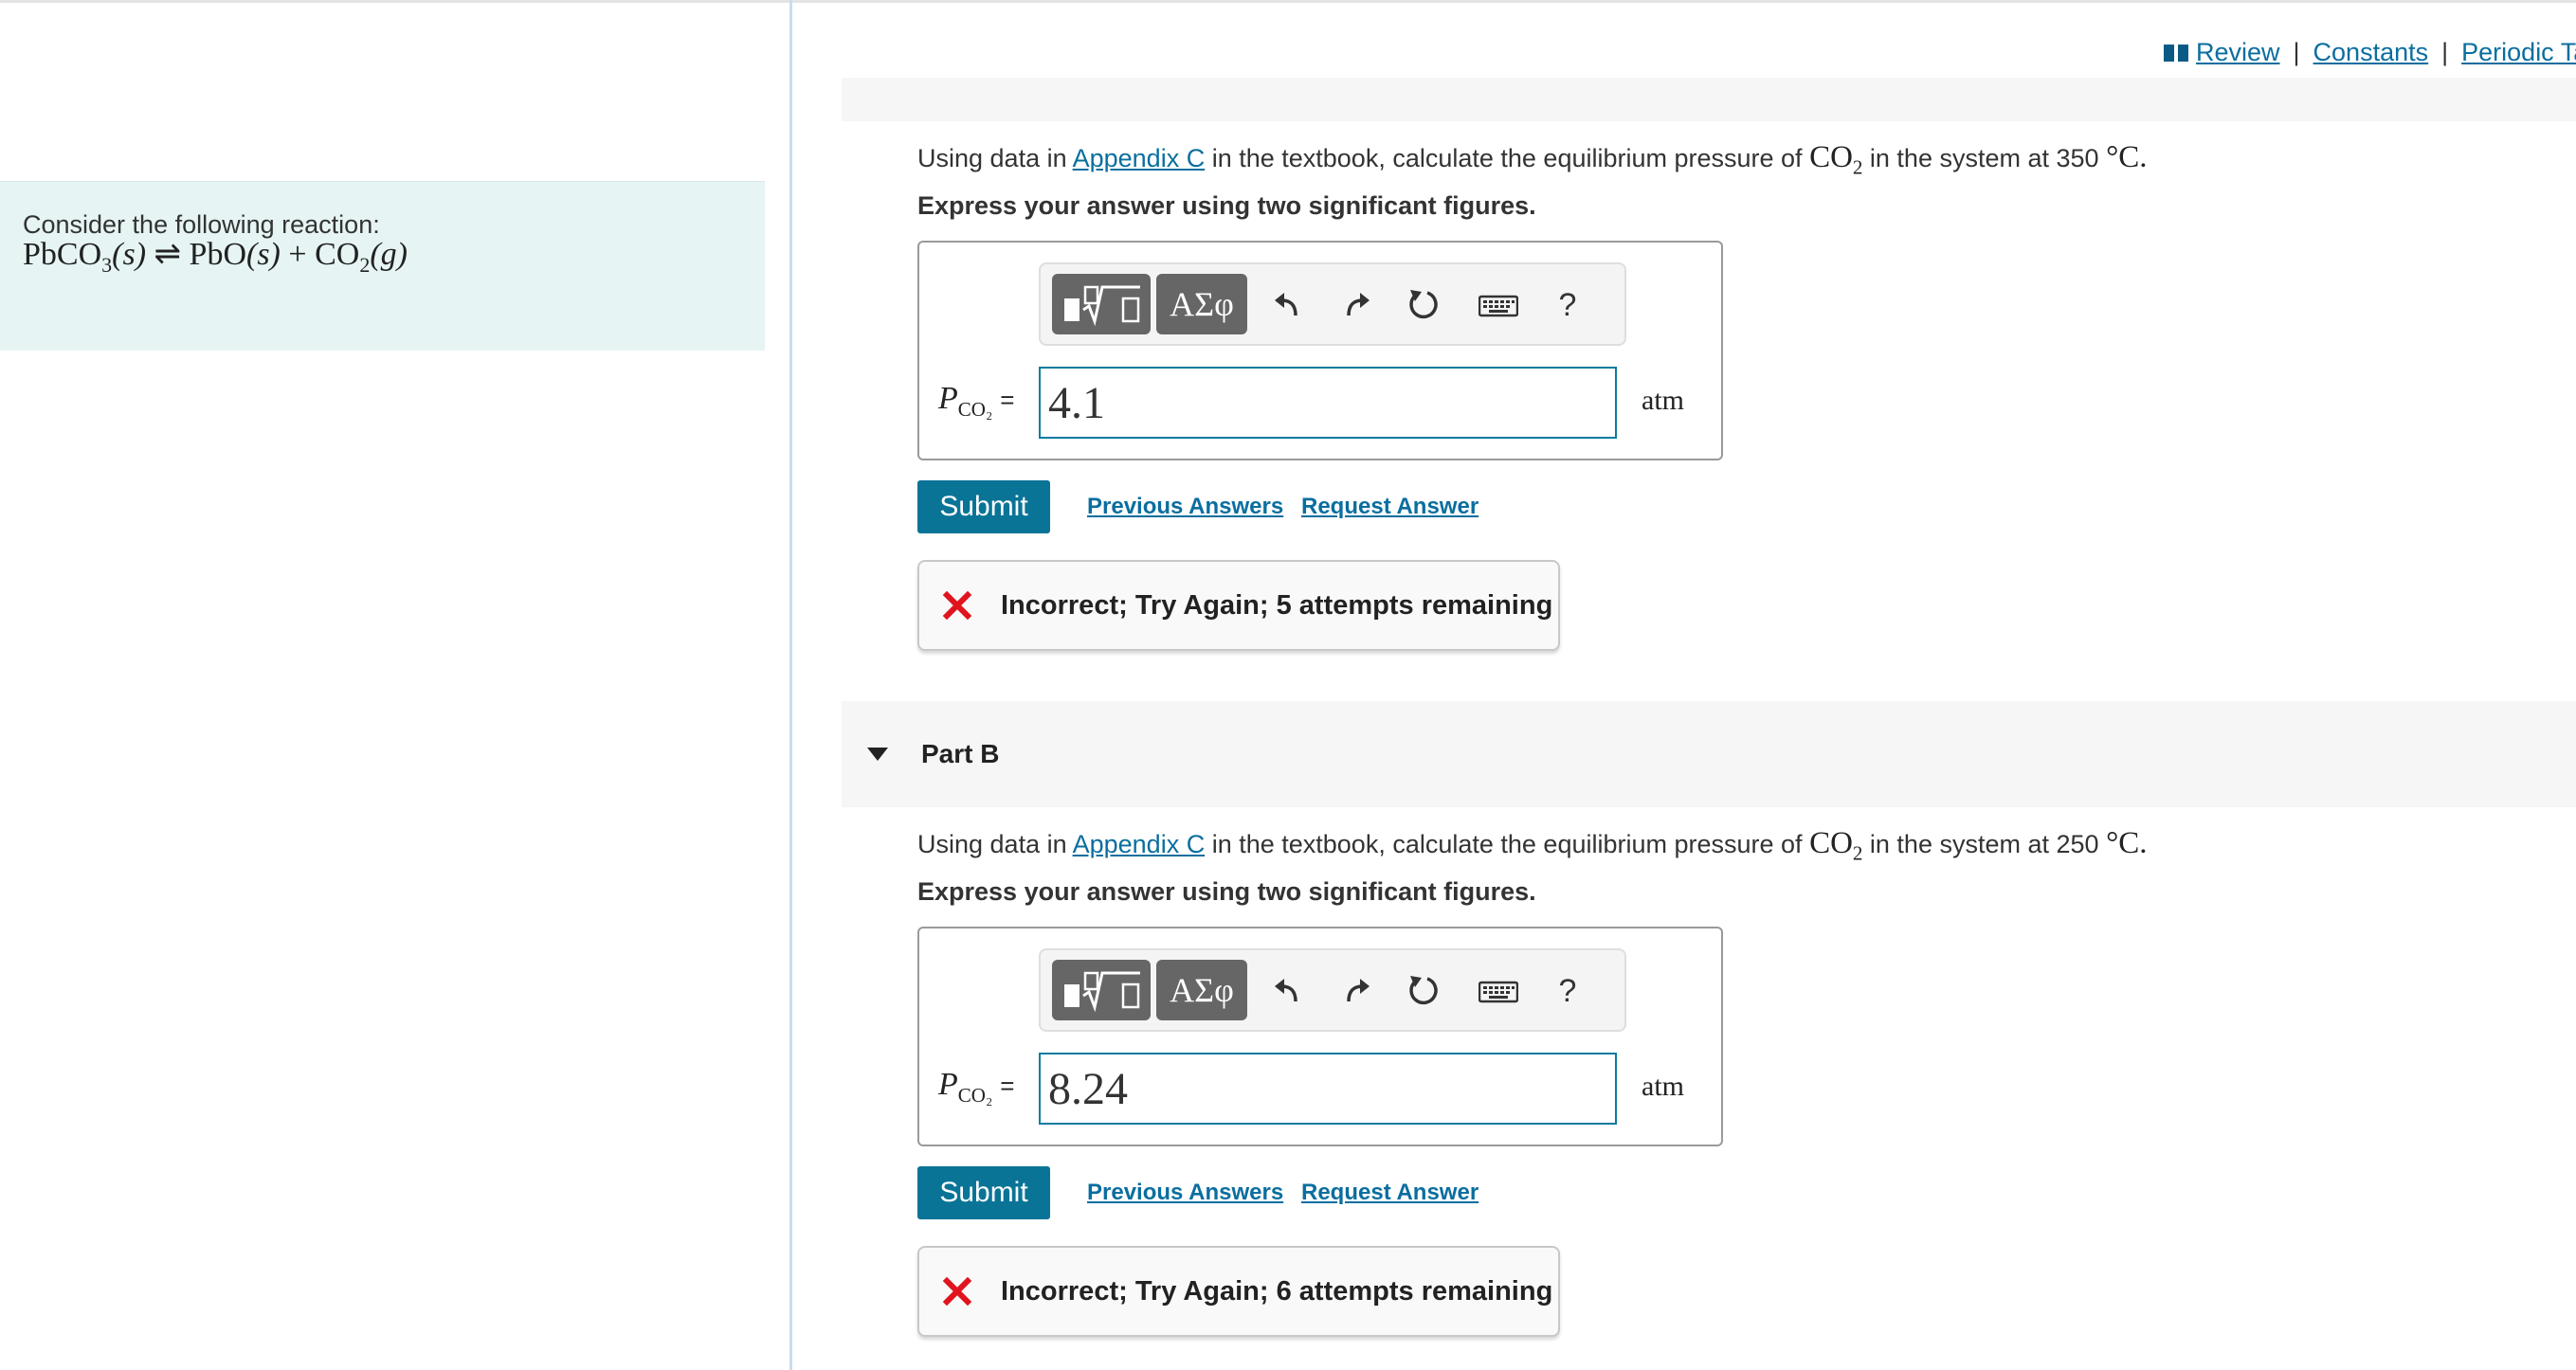  Describe the element at coordinates (1709, 754) in the screenshot. I see `part-b-header: Part B` at that location.